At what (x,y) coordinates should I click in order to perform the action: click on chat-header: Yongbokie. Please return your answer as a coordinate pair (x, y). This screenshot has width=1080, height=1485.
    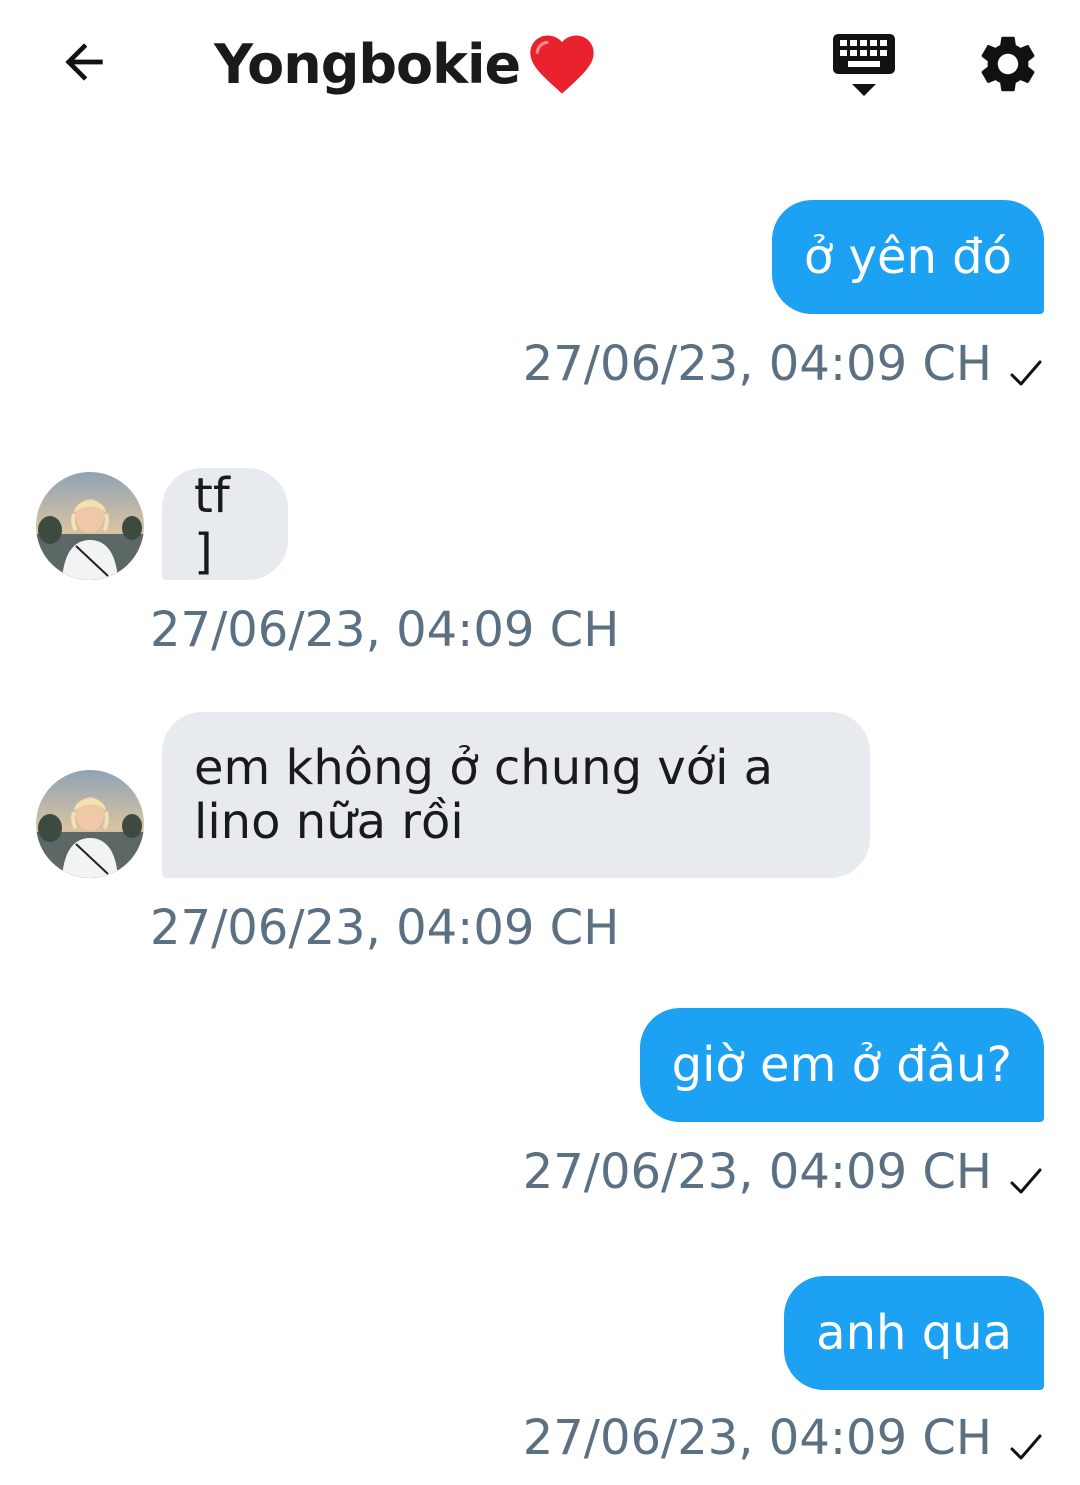
    Looking at the image, I should click on (540, 64).